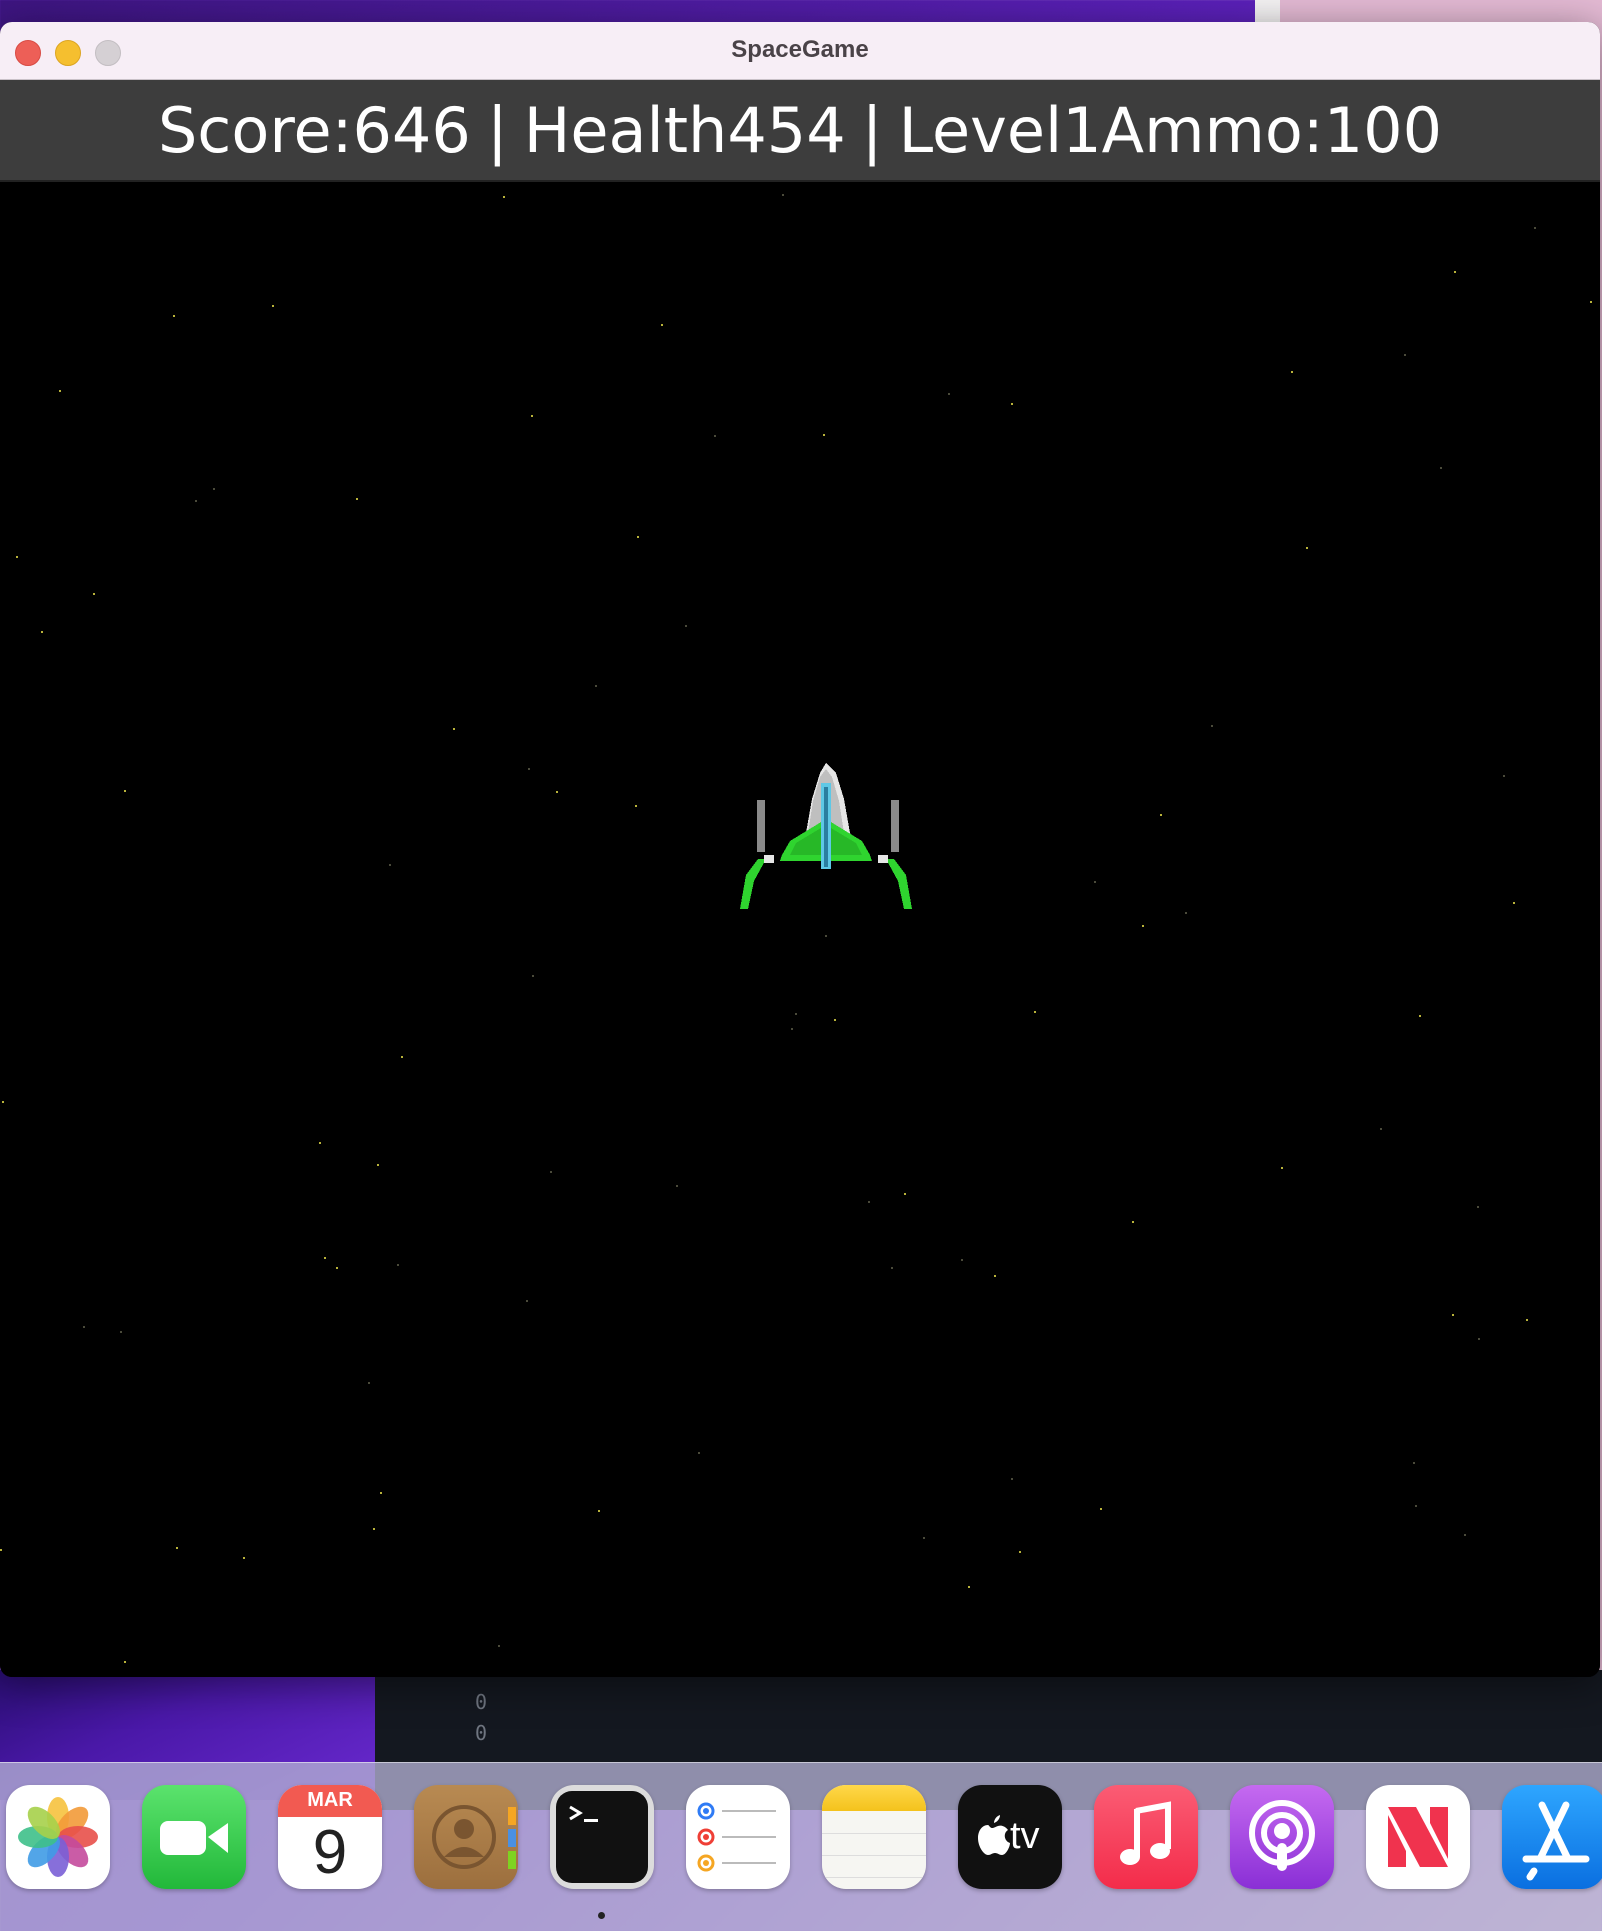 The image size is (1602, 1931). What do you see at coordinates (1282, 1837) in the screenshot?
I see `podcasts-icon` at bounding box center [1282, 1837].